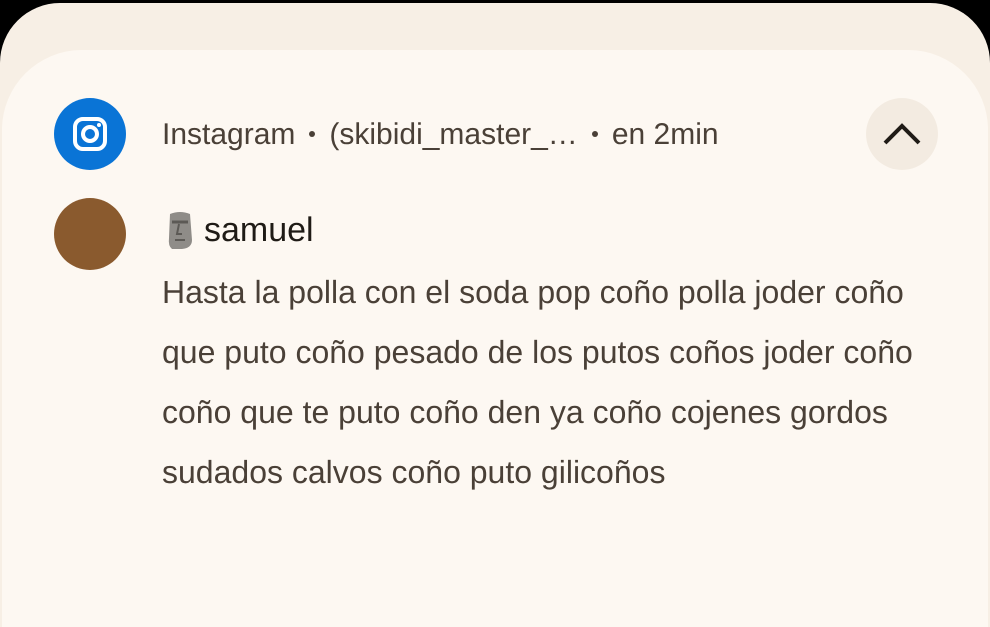 This screenshot has height=627, width=990. Describe the element at coordinates (665, 134) in the screenshot. I see `timestamp: en 2min` at that location.